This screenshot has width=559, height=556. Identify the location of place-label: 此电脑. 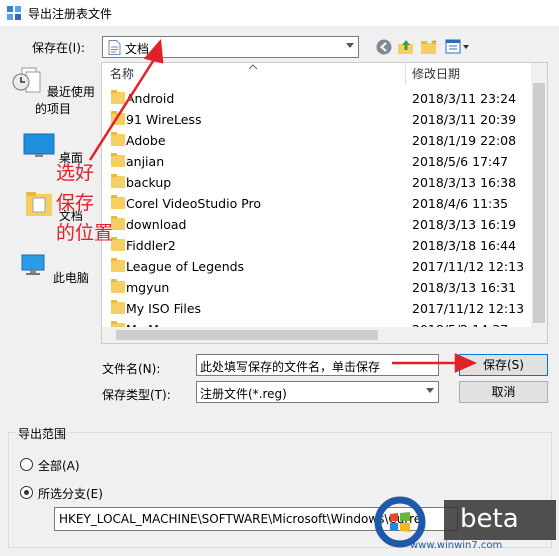
(70, 278).